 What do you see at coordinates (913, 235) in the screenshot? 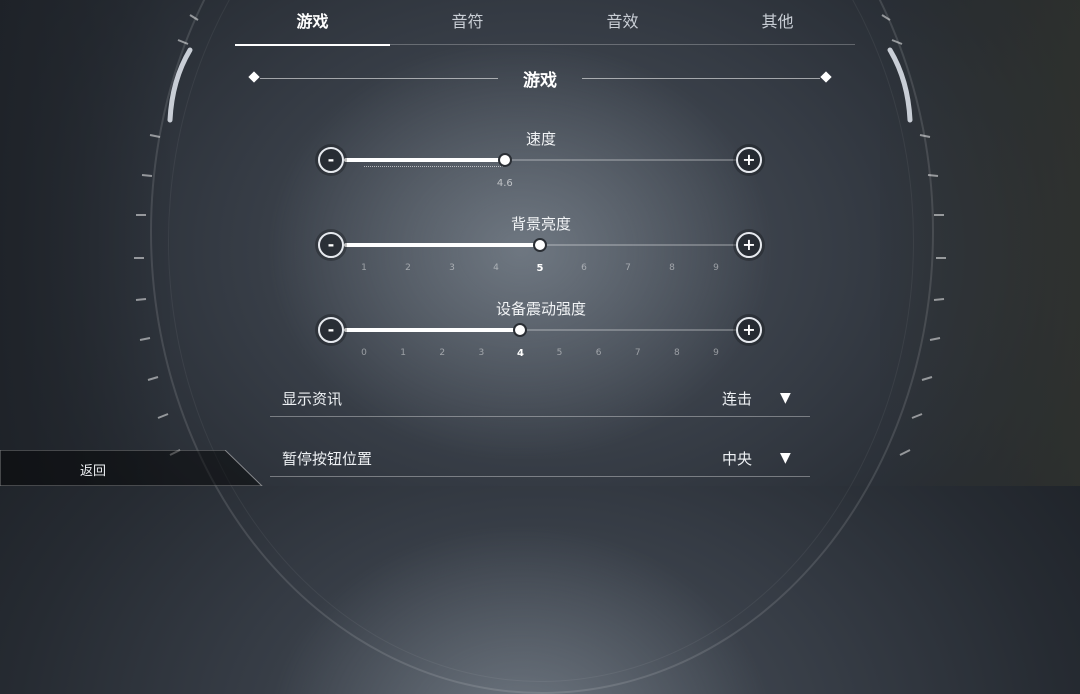
I see `right-tick-marks` at bounding box center [913, 235].